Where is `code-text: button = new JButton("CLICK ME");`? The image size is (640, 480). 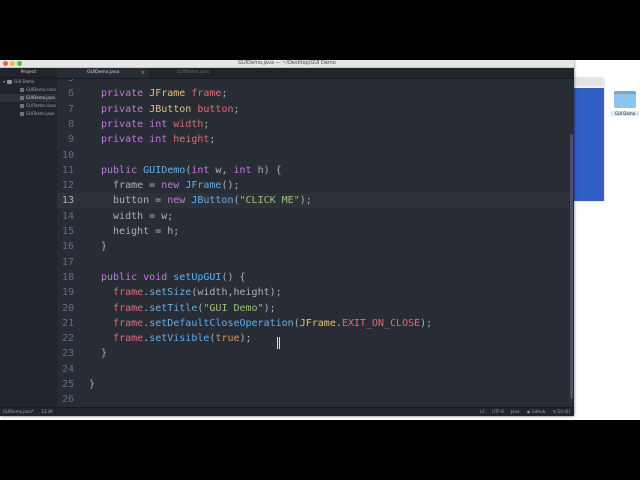 code-text: button = new JButton("CLICK ME"); is located at coordinates (206, 201).